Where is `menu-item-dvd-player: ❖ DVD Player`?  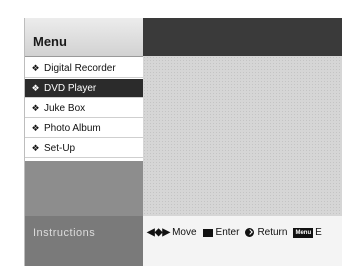 menu-item-dvd-player: ❖ DVD Player is located at coordinates (84, 88).